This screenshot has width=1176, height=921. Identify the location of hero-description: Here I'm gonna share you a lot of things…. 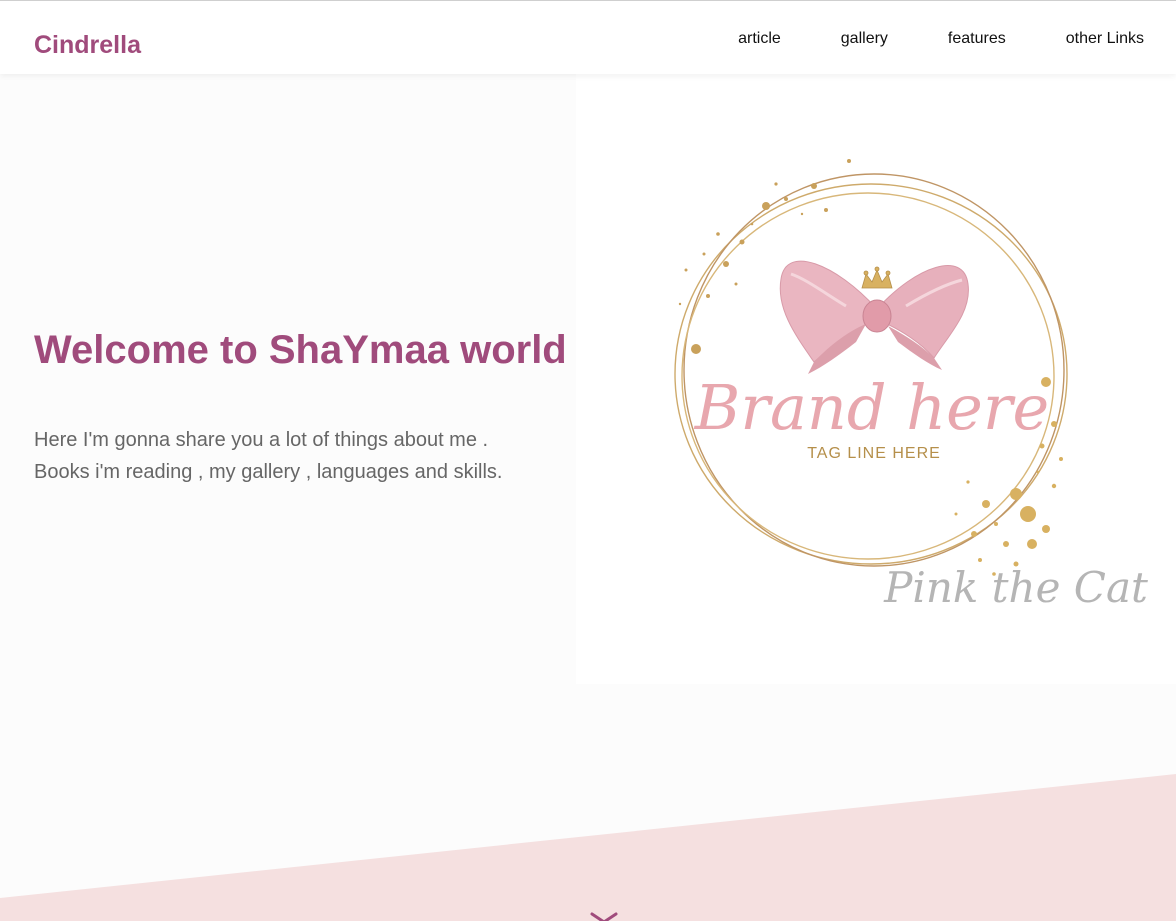
(304, 456).